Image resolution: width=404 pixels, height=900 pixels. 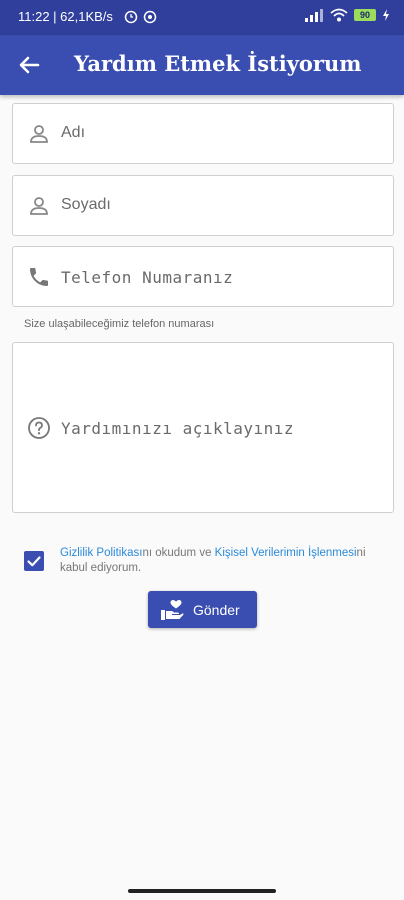 What do you see at coordinates (286, 553) in the screenshot?
I see `personal-data-link: Kişisel Verilerimin İşlenmesi` at bounding box center [286, 553].